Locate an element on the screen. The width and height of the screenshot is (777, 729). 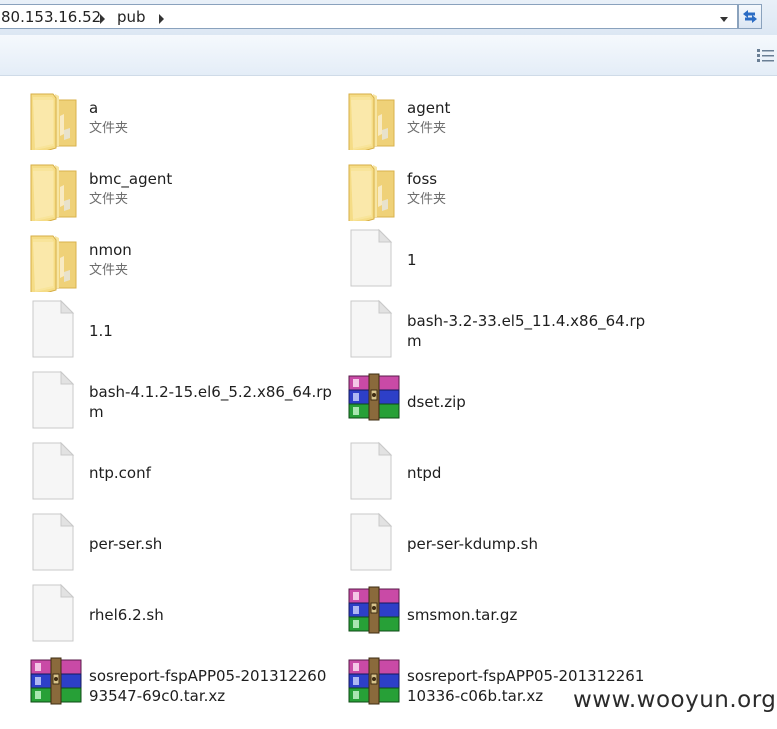
refresh-button is located at coordinates (750, 16).